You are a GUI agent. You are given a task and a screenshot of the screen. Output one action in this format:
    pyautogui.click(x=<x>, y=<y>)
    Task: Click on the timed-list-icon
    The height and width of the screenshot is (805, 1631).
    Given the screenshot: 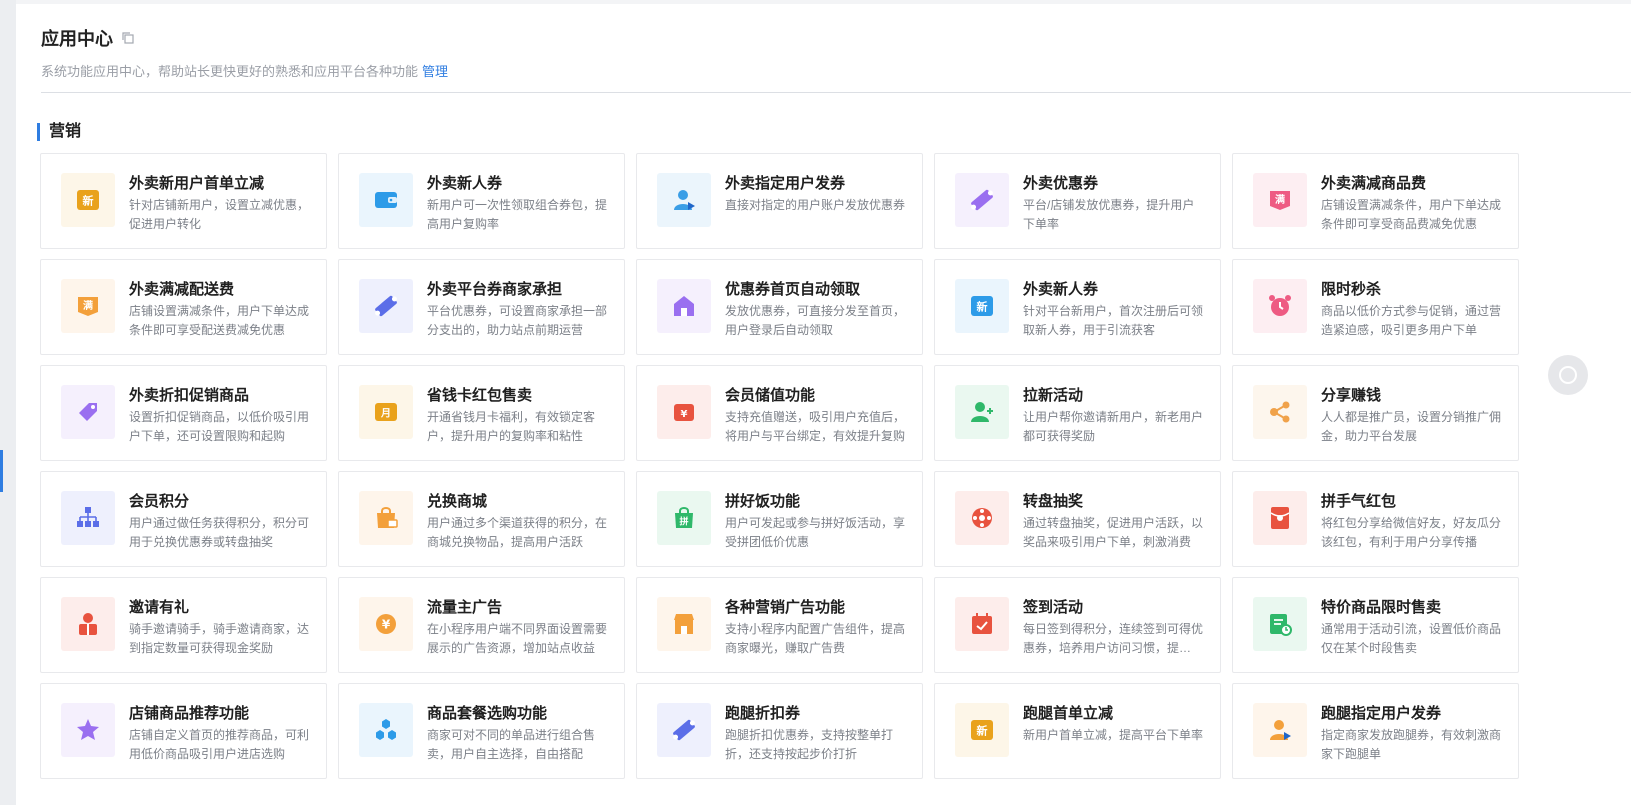 What is the action you would take?
    pyautogui.click(x=1280, y=624)
    